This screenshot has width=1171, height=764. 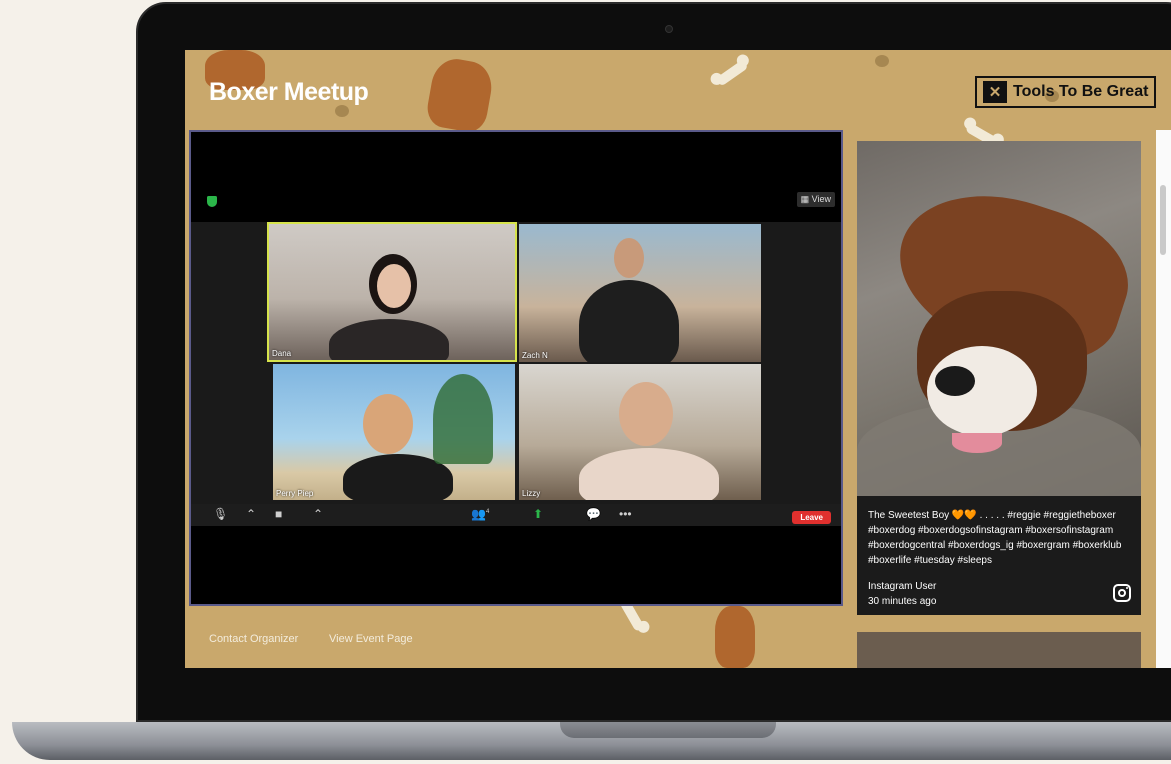 I want to click on participant-name: Perry Piep, so click(x=295, y=493).